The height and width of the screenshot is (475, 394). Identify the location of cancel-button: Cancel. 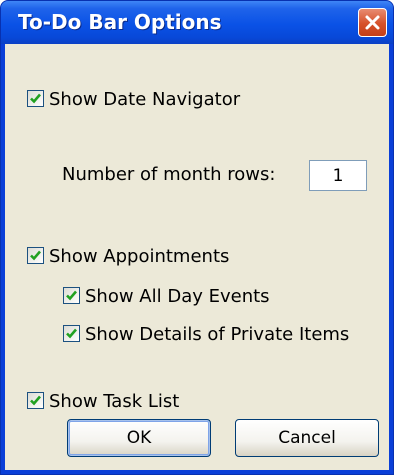
(307, 438).